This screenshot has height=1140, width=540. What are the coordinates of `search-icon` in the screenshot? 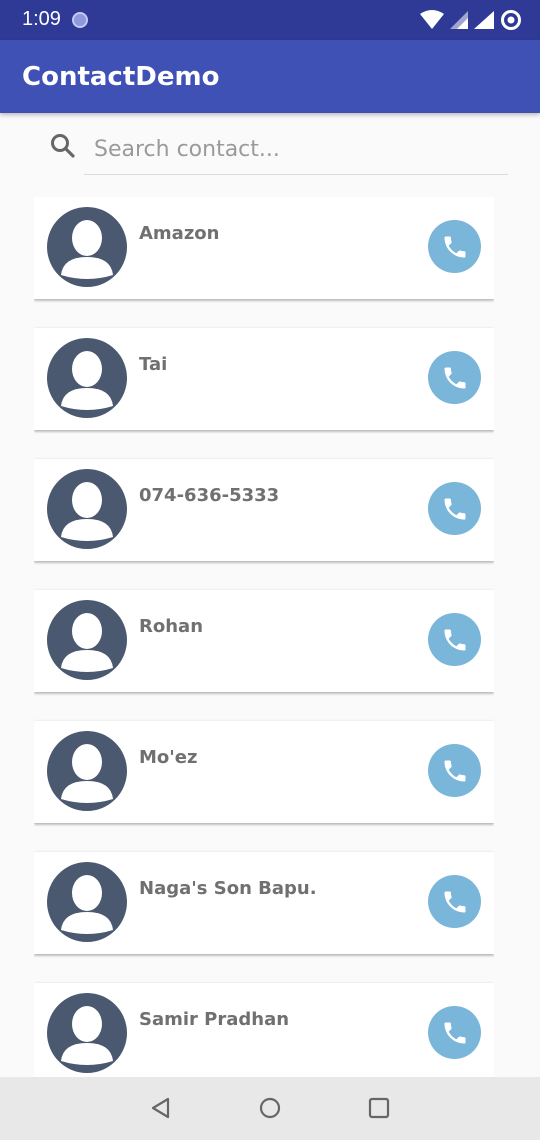 It's located at (63, 146).